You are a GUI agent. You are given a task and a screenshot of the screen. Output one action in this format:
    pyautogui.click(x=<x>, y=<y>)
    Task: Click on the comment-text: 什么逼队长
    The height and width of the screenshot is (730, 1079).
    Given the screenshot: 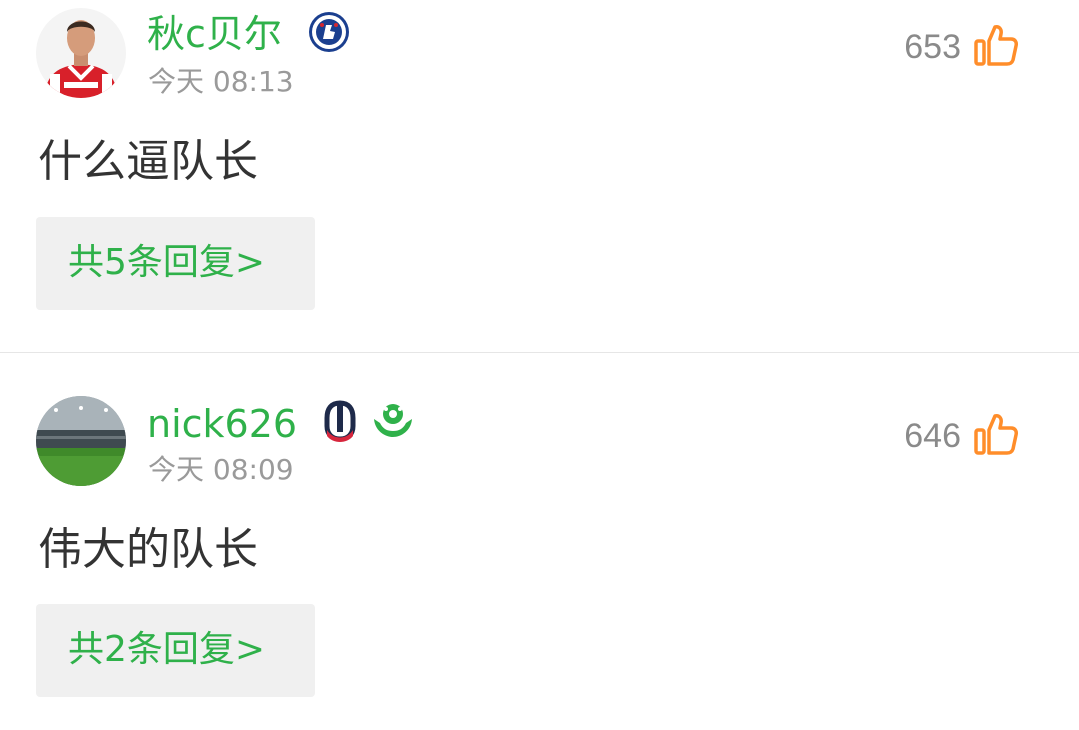 What is the action you would take?
    pyautogui.click(x=148, y=161)
    